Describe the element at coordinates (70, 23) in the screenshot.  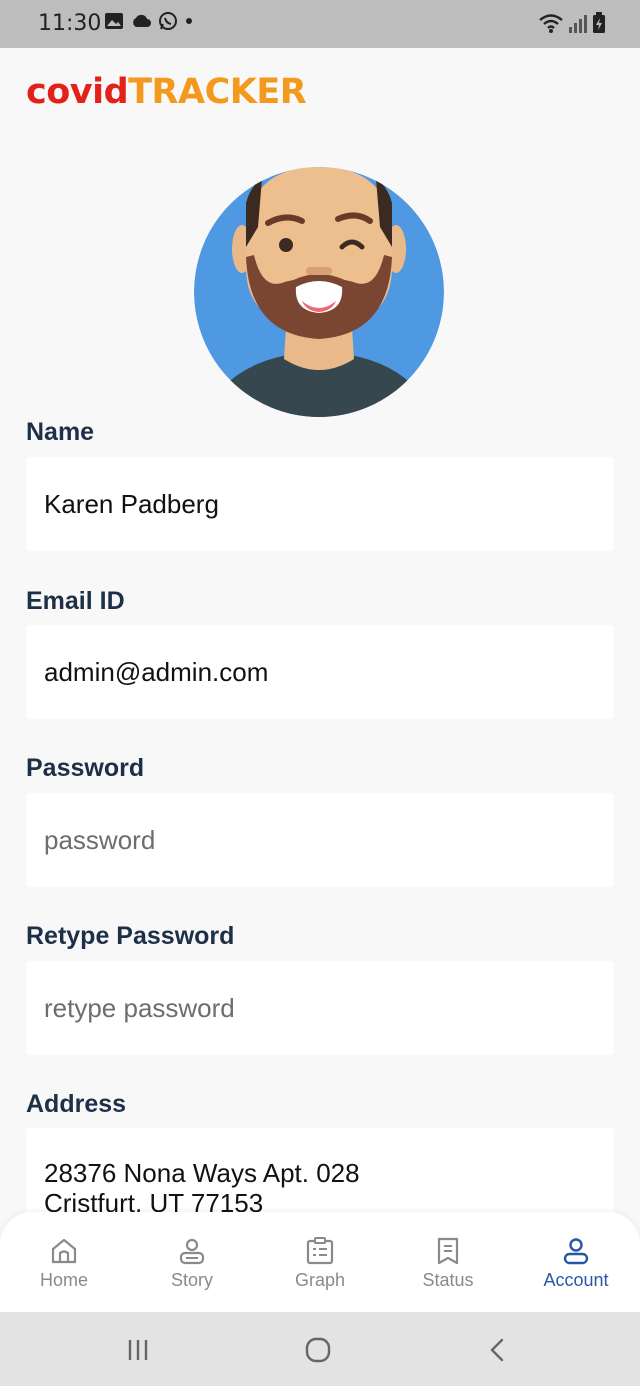
I see `status-time: 11:30` at that location.